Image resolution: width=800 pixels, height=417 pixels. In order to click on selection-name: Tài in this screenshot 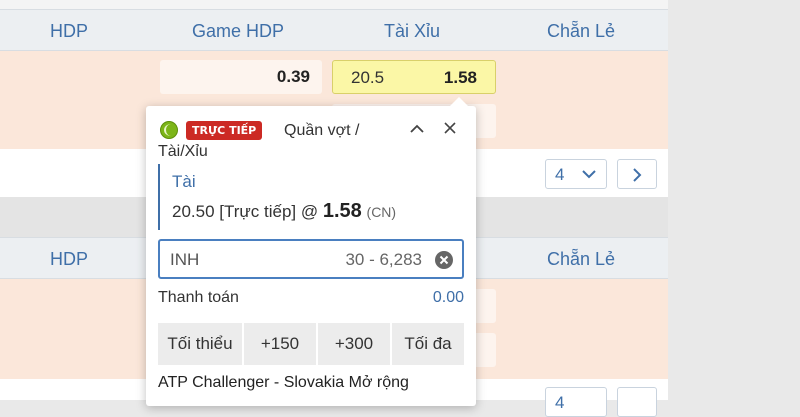, I will do `click(184, 181)`.